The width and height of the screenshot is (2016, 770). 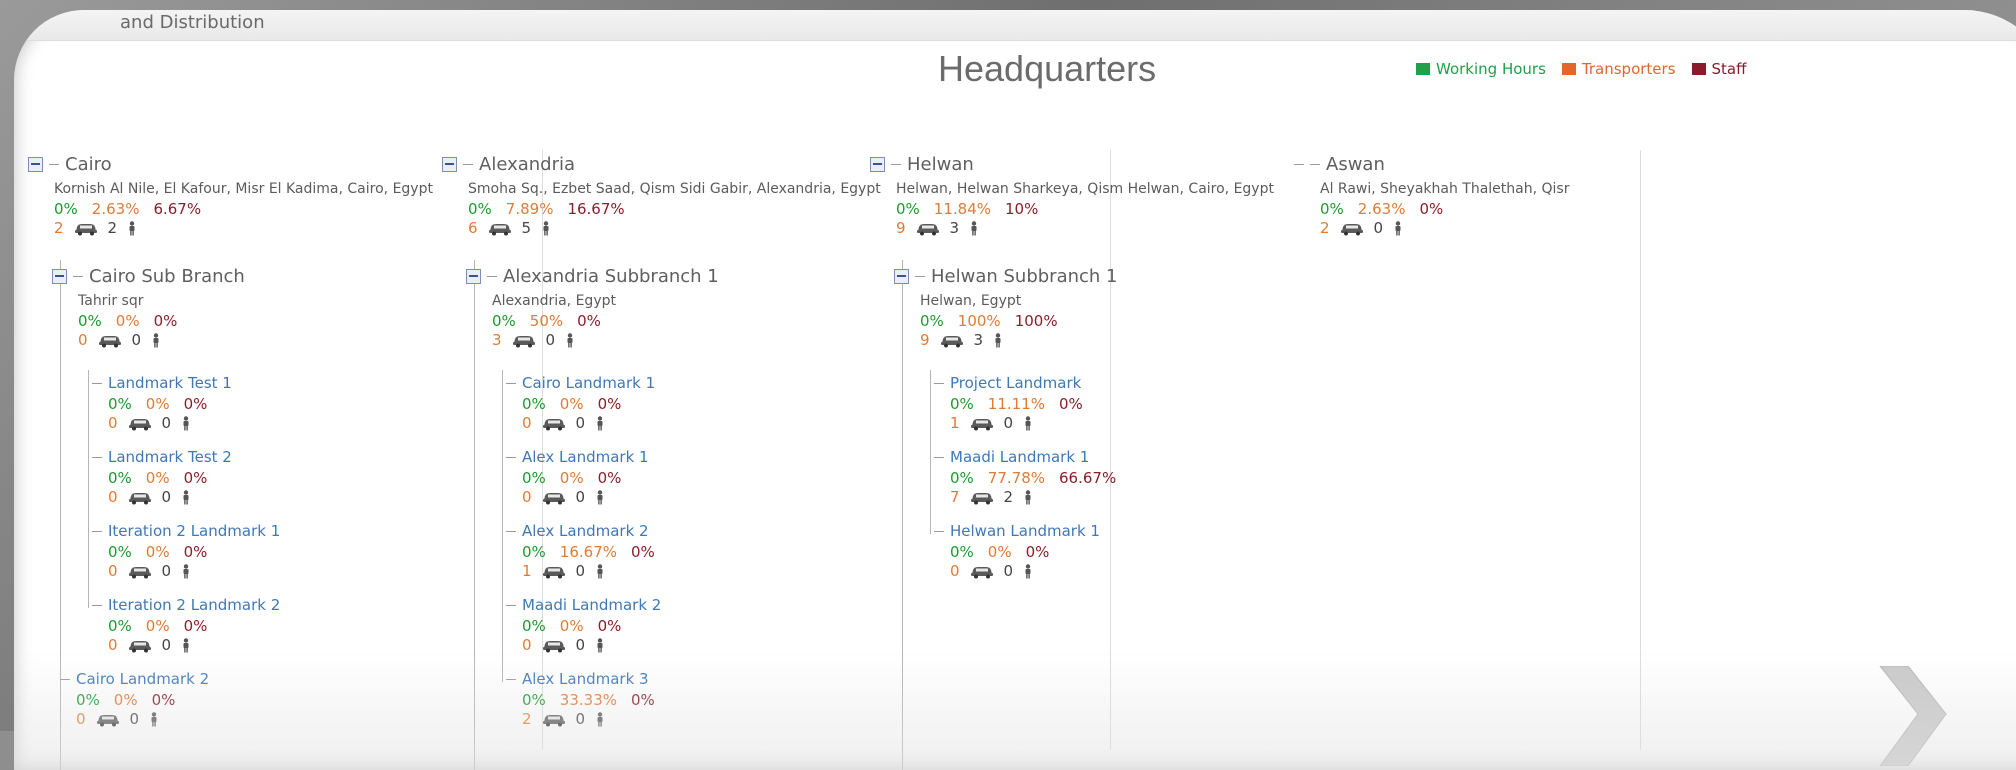 I want to click on landmark-name: Alex Landmark 1, so click(x=585, y=457).